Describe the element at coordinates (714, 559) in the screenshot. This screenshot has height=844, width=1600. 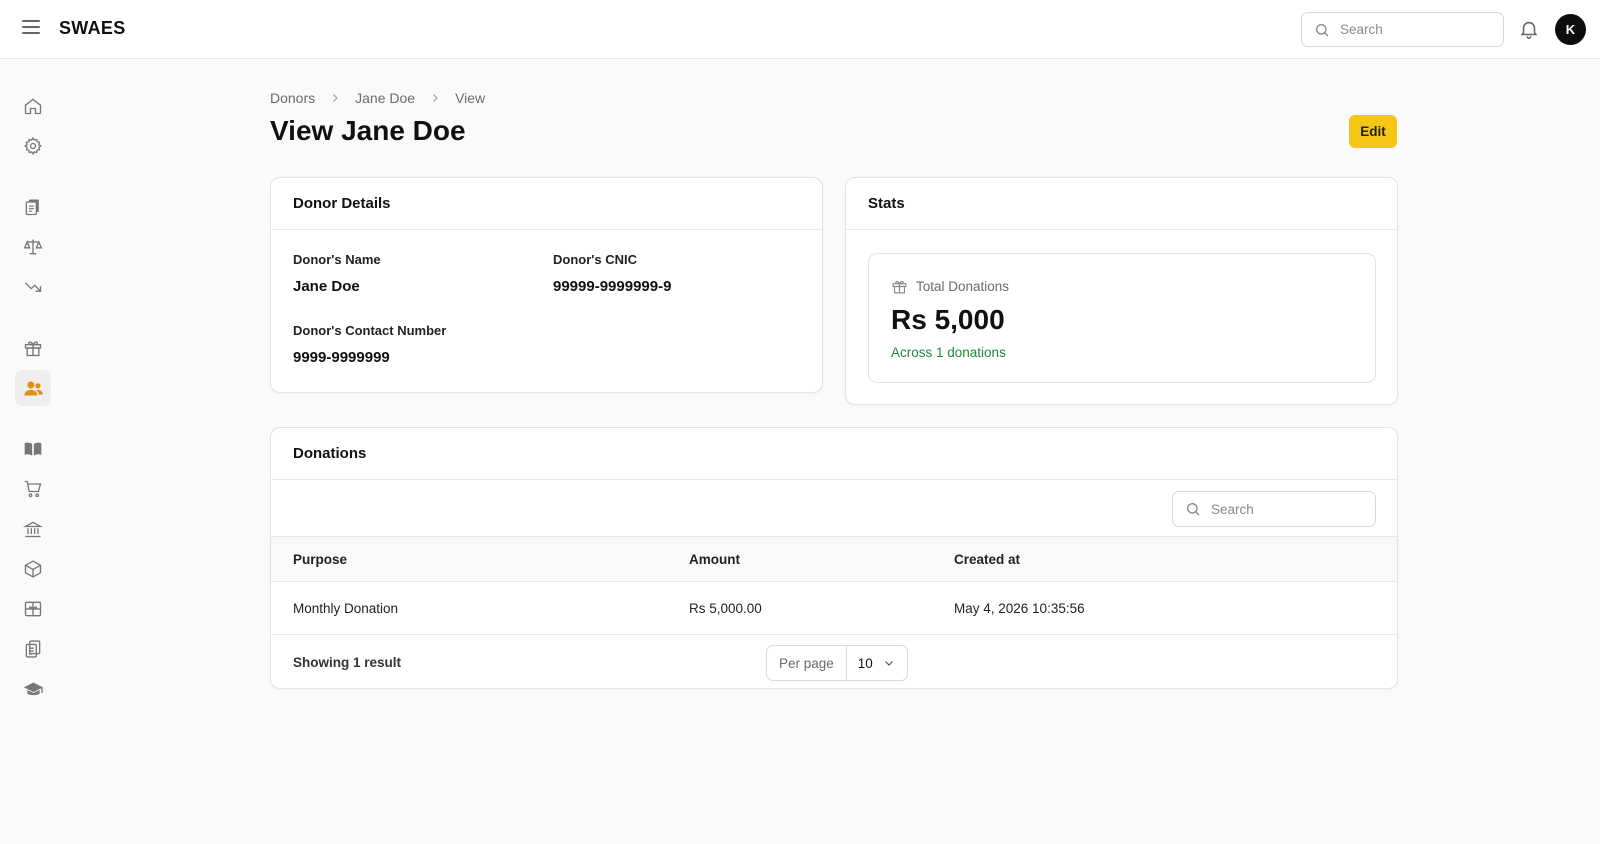
I see `column-header-amount: Amount` at that location.